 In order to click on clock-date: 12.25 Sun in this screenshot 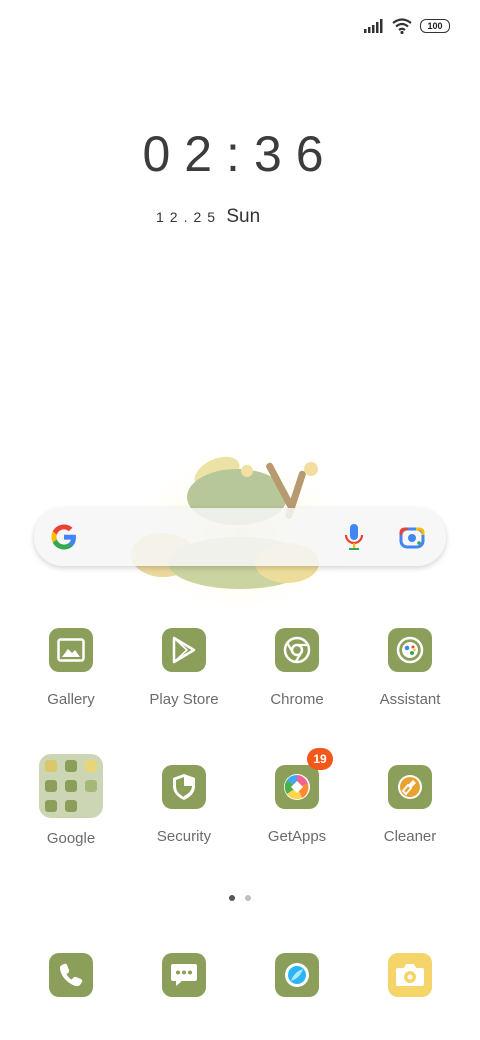, I will do `click(208, 217)`.